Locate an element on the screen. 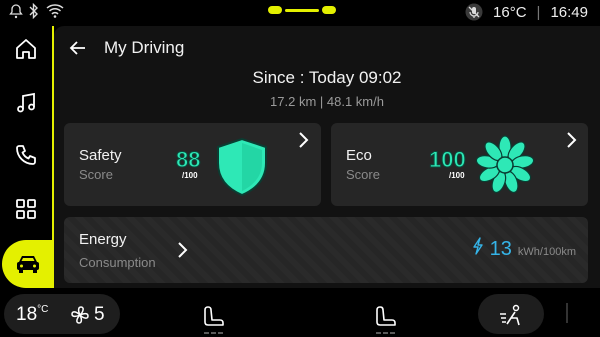 This screenshot has height=337, width=600. temperature-value: 18 is located at coordinates (27, 314).